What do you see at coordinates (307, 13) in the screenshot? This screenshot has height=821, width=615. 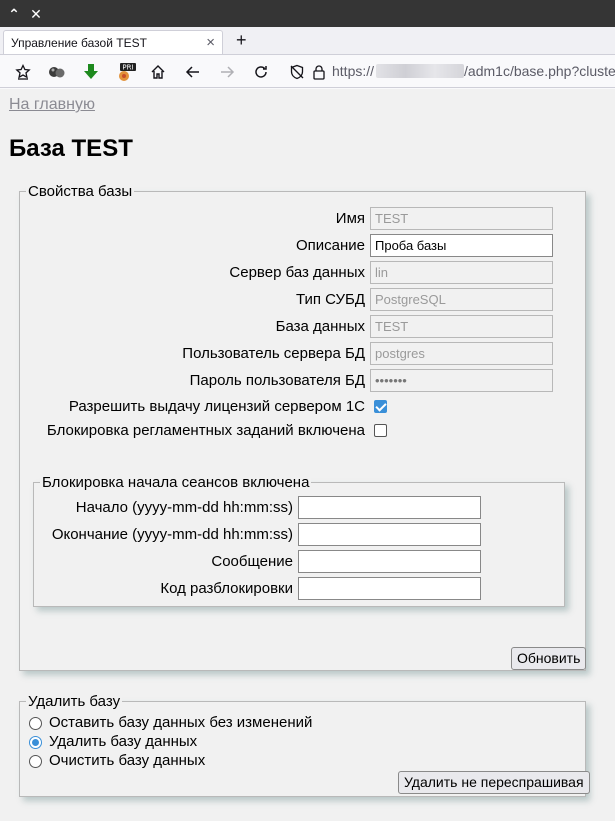 I see `window-titlebar: ⌃ ✕` at bounding box center [307, 13].